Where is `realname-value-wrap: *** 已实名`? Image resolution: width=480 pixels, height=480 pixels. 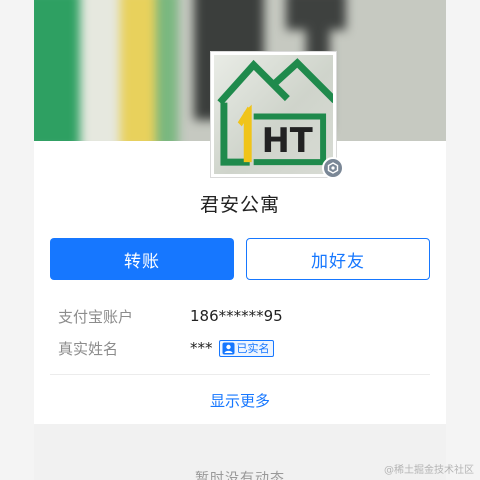 realname-value-wrap: *** 已实名 is located at coordinates (232, 348).